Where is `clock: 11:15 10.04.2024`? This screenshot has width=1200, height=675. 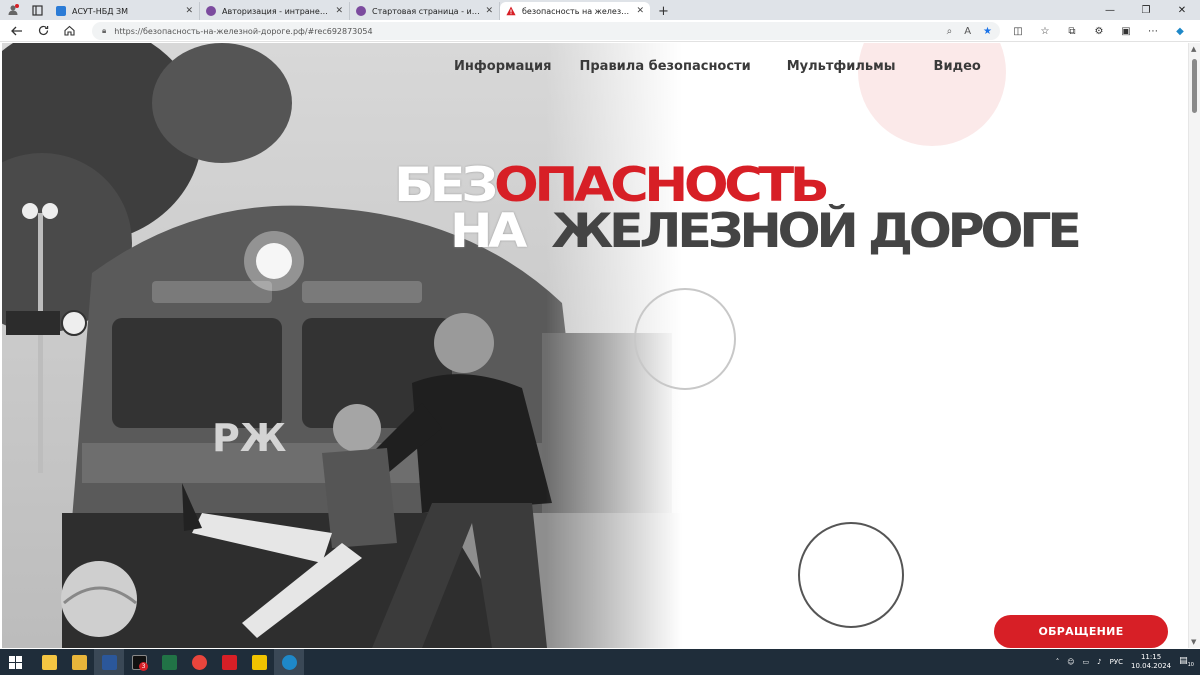
clock: 11:15 10.04.2024 is located at coordinates (1151, 662).